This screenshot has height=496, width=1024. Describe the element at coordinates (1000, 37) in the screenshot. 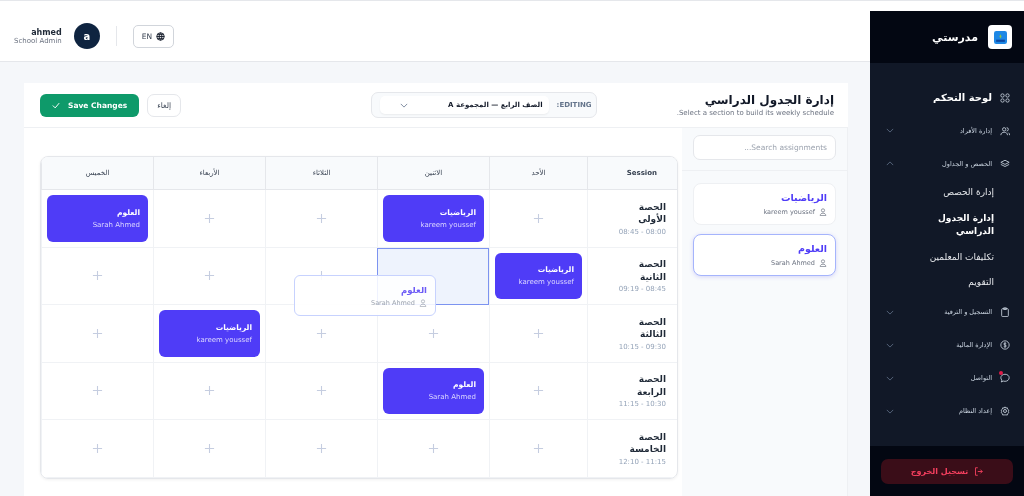

I see `logo-icon` at that location.